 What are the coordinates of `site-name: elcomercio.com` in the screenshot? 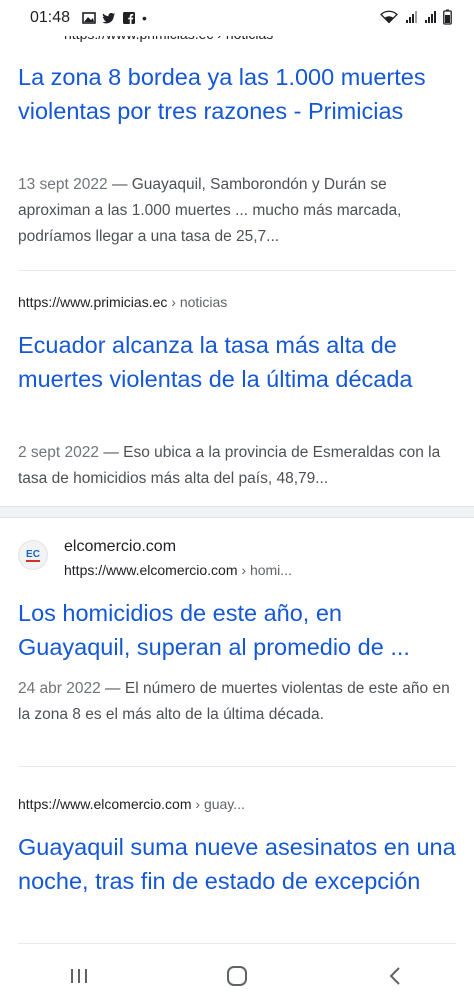 It's located at (120, 547).